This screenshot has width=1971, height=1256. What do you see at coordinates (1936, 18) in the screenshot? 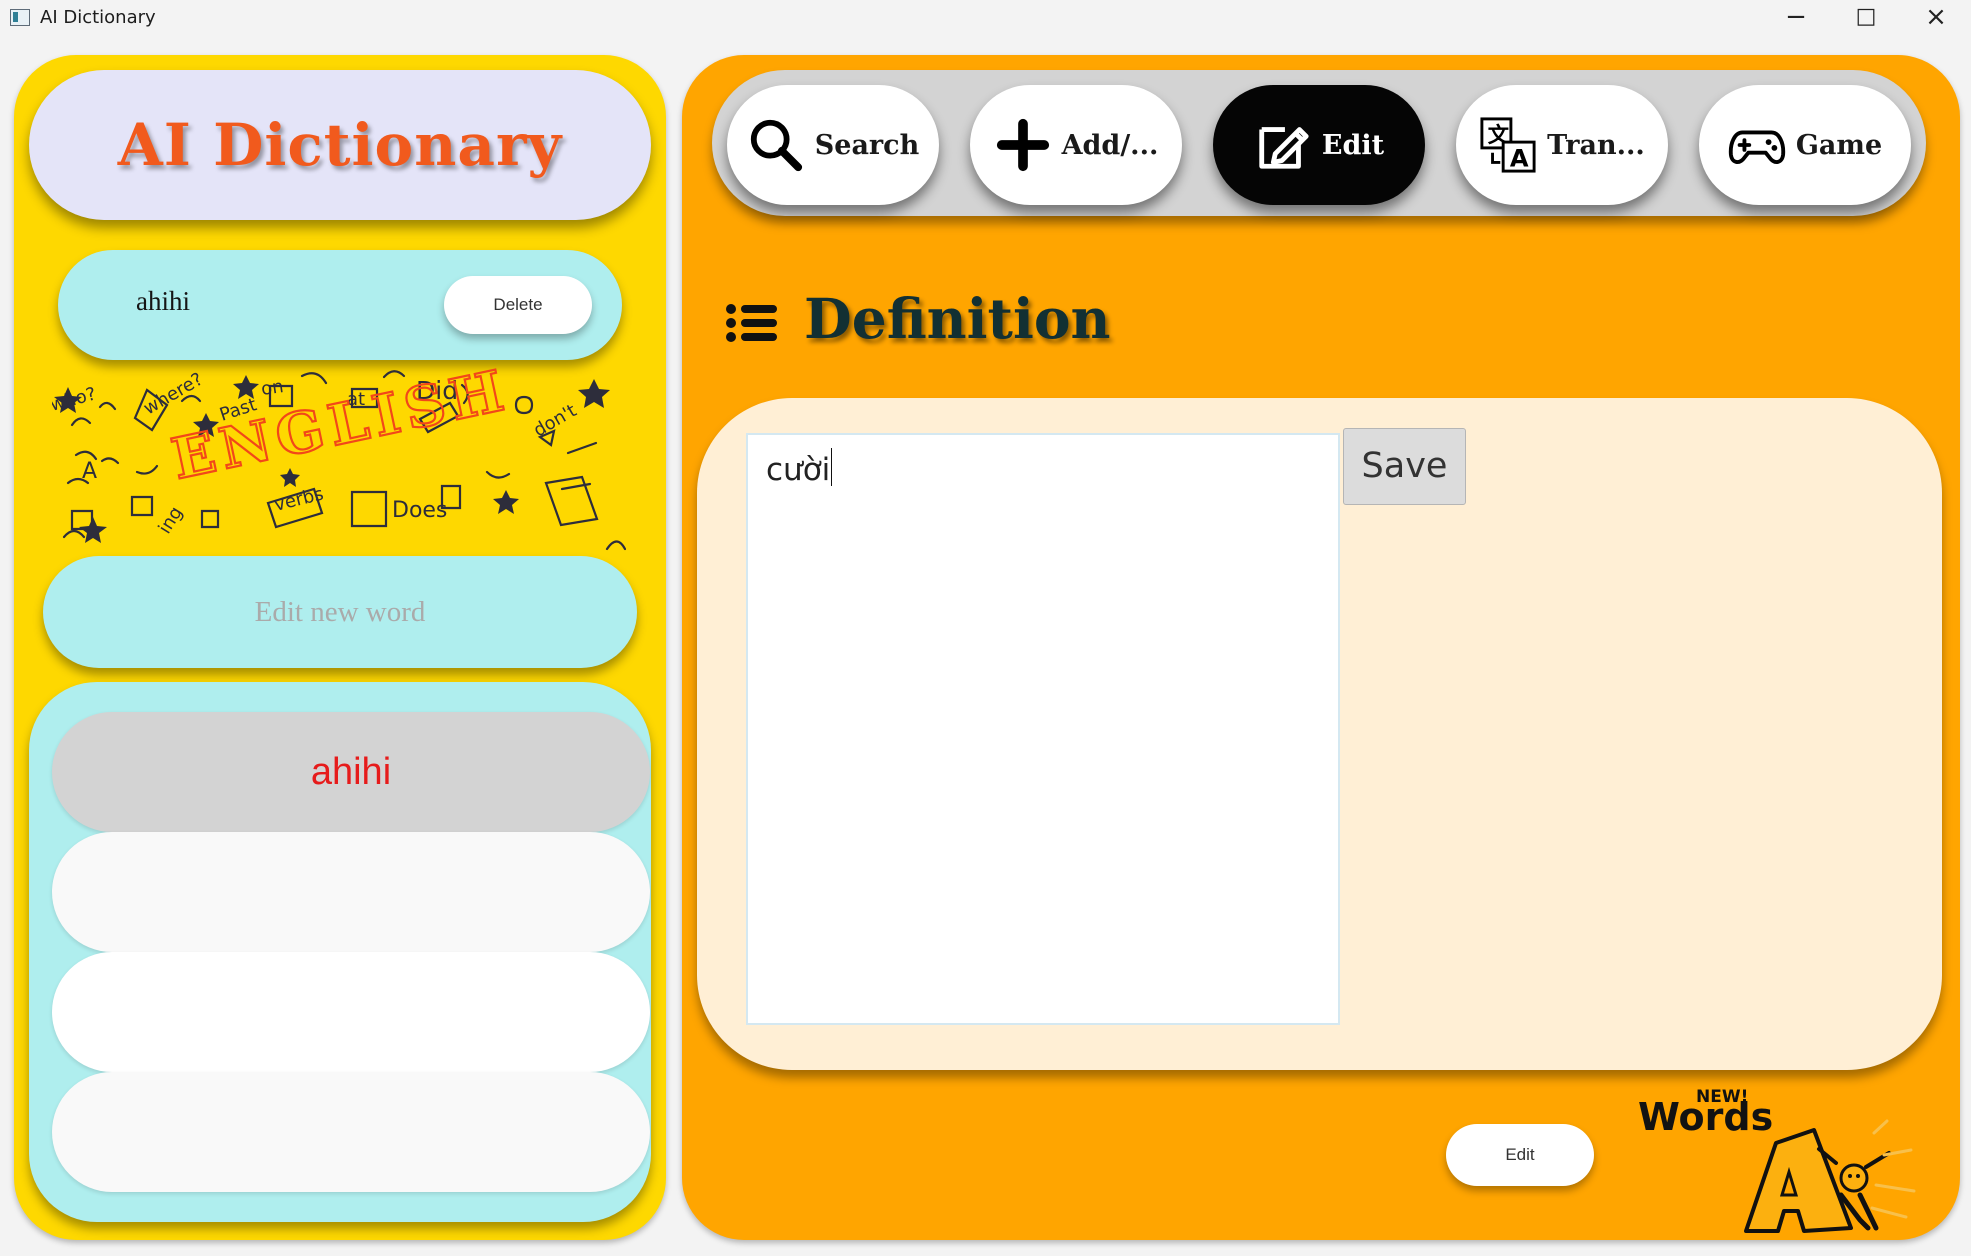
I see `close-icon: ×` at bounding box center [1936, 18].